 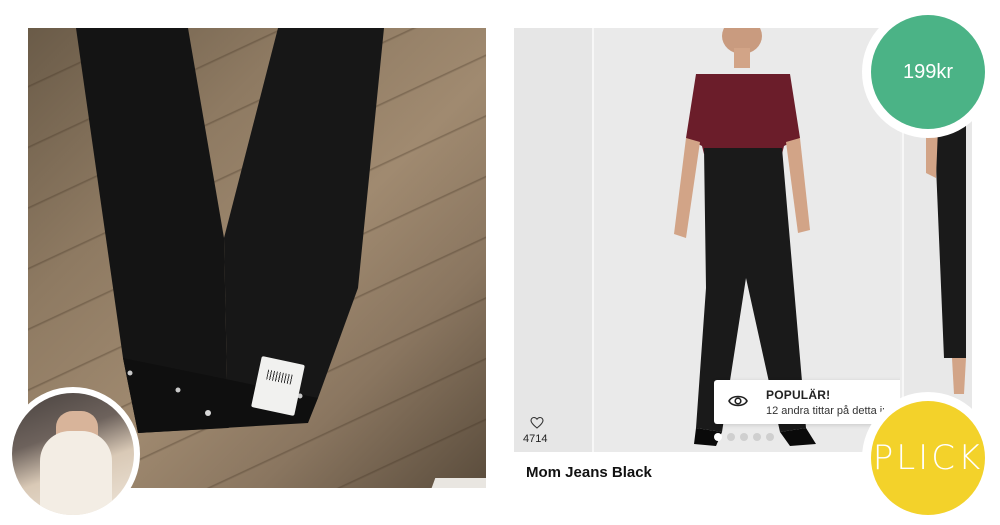 I want to click on seller-avatar-photo, so click(x=73, y=454).